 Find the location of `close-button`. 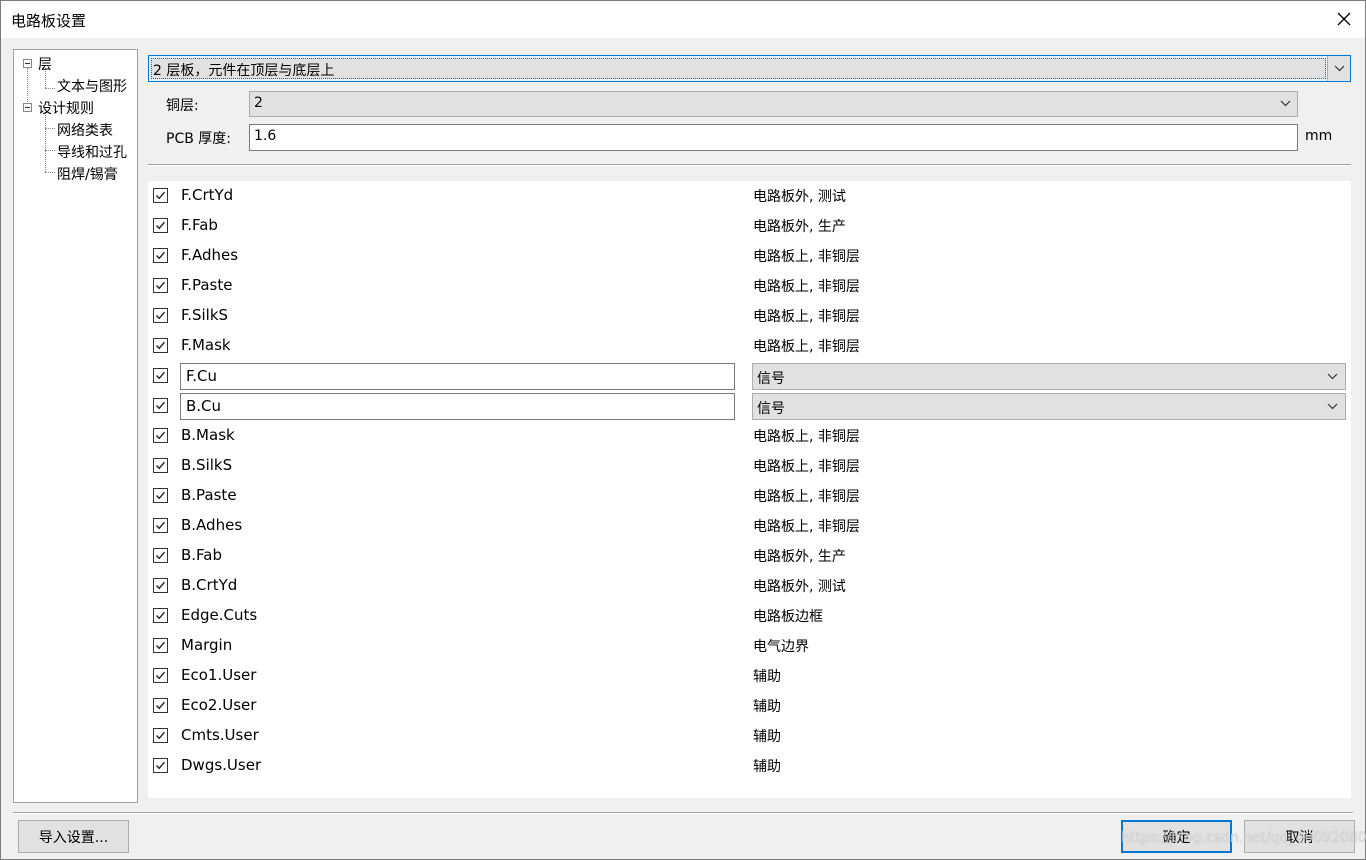

close-button is located at coordinates (1344, 19).